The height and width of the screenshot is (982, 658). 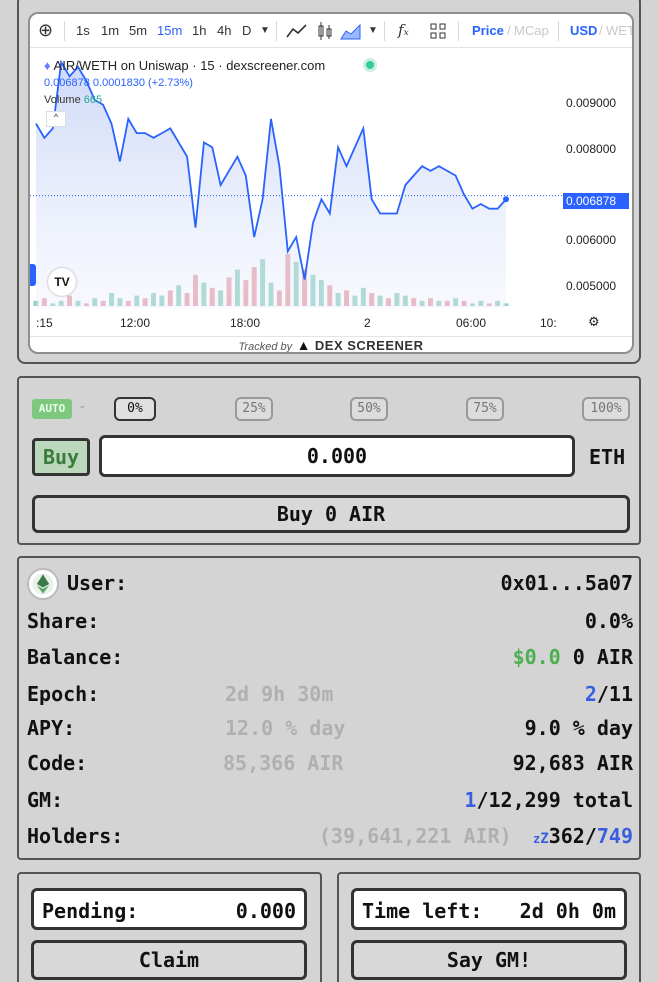 I want to click on pending-box: Pending: 0.000, so click(x=169, y=909).